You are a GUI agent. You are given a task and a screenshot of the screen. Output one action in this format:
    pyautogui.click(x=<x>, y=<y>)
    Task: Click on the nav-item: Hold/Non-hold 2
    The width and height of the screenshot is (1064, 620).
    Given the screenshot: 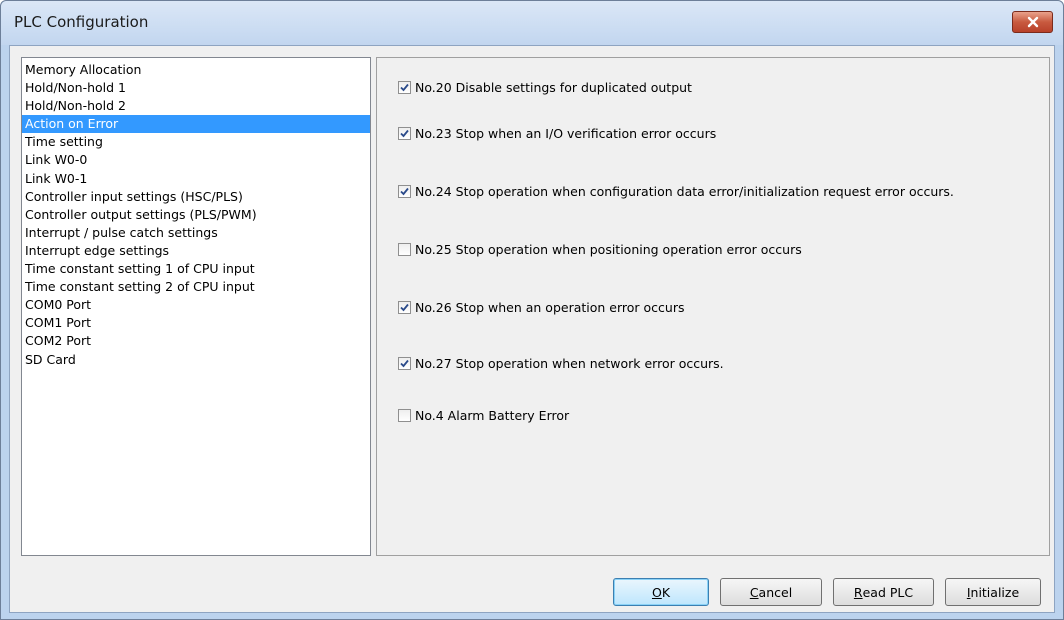 What is the action you would take?
    pyautogui.click(x=196, y=106)
    